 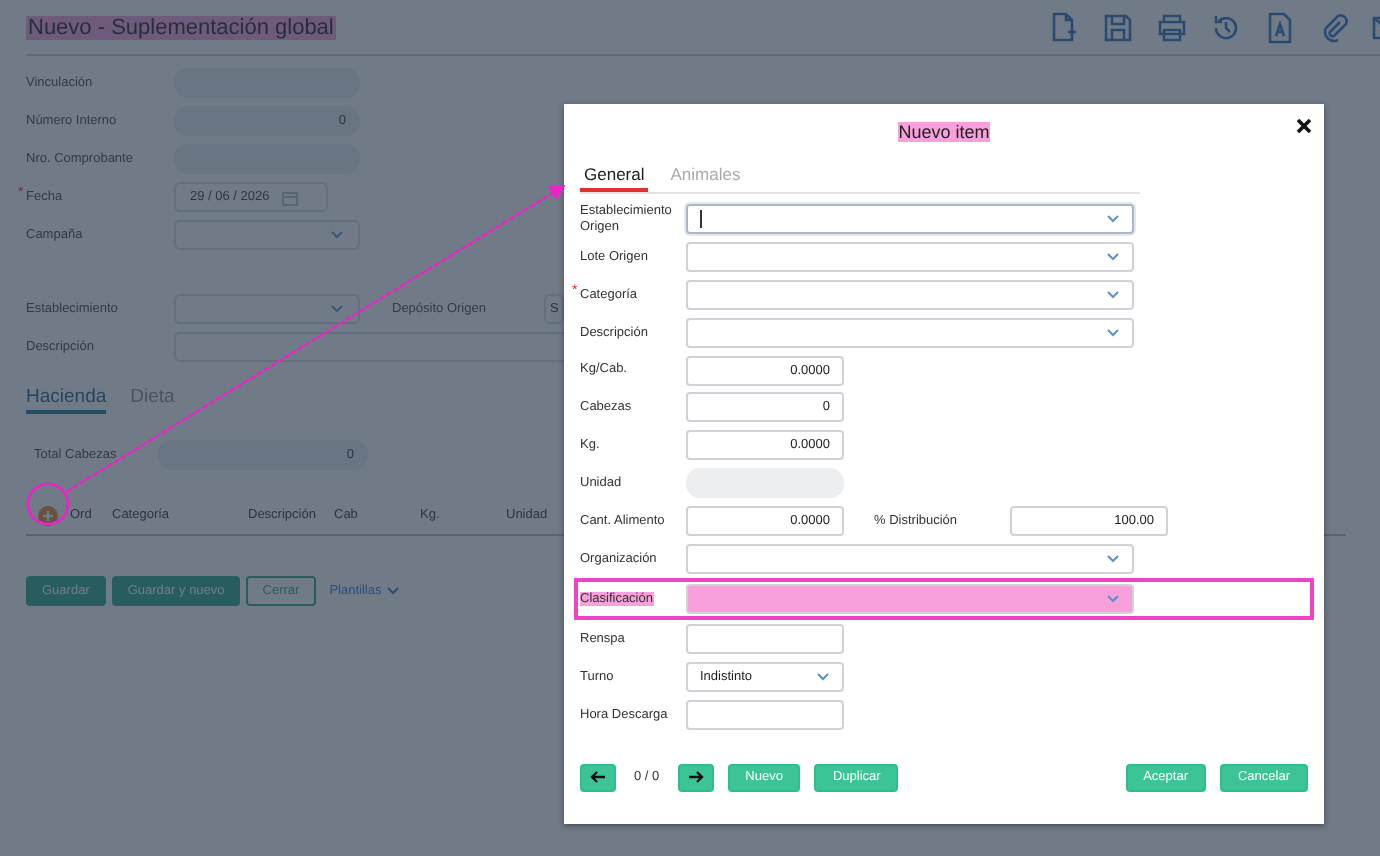 I want to click on document-plus-icon, so click(x=1064, y=27).